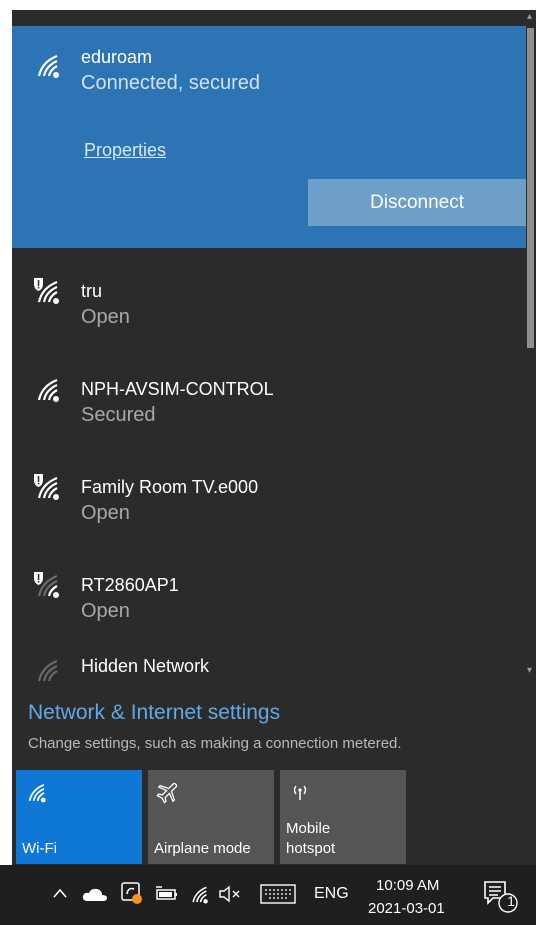 The height and width of the screenshot is (925, 536). Describe the element at coordinates (417, 202) in the screenshot. I see `disconnect-button: Disconnect` at that location.